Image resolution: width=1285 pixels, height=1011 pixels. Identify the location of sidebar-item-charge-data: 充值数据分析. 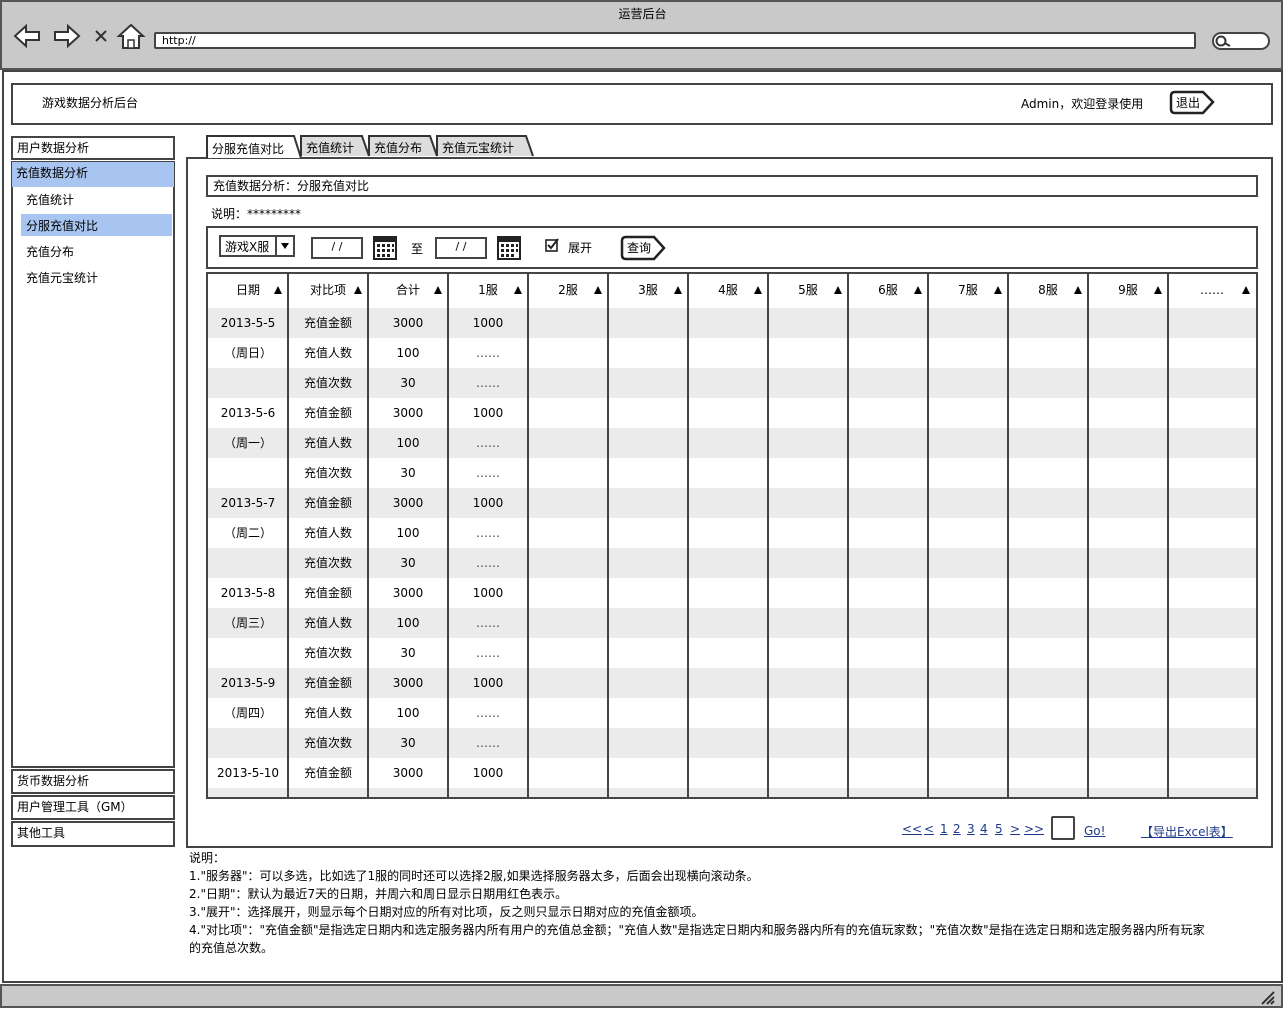
(93, 174).